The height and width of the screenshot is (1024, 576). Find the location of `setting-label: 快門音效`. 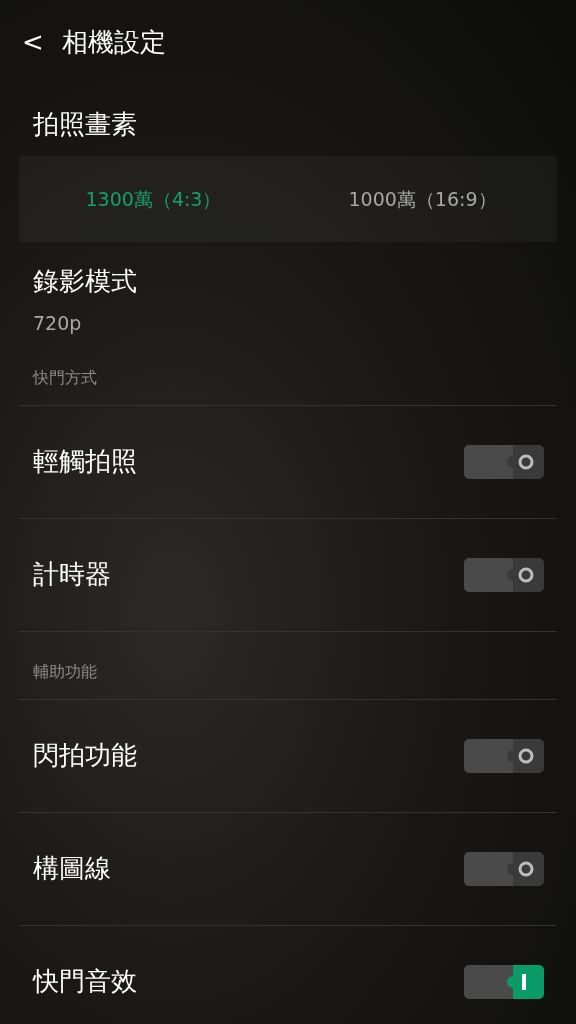

setting-label: 快門音效 is located at coordinates (85, 981).